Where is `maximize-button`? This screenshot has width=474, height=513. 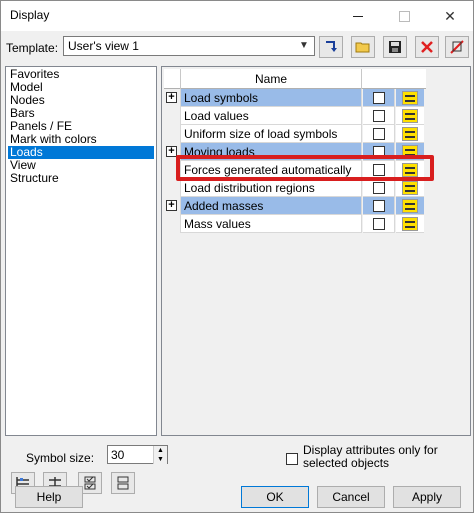
maximize-button is located at coordinates (404, 16).